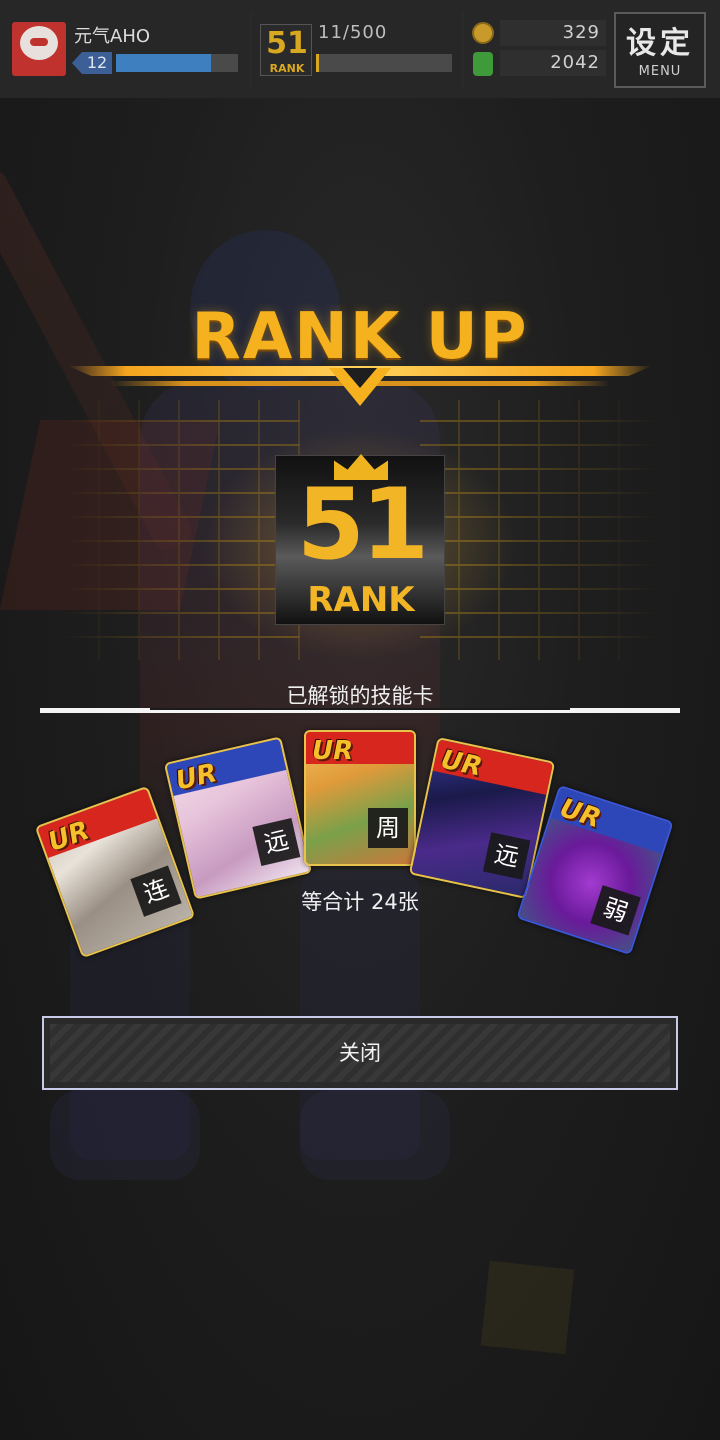  Describe the element at coordinates (360, 337) in the screenshot. I see `rank-up-title: RANK UP` at that location.